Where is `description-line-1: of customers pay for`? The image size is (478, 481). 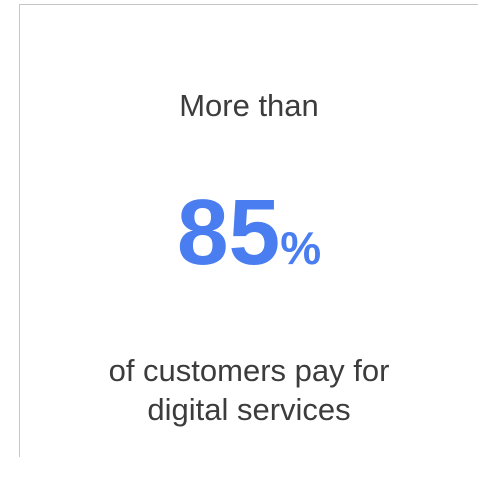 description-line-1: of customers pay for is located at coordinates (249, 370).